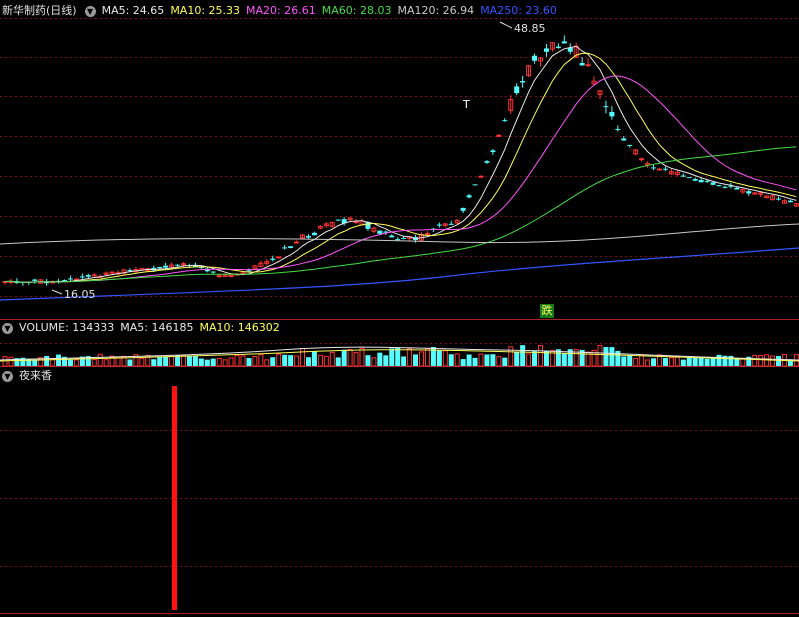 The height and width of the screenshot is (617, 799). I want to click on high-price-label: 48.85, so click(530, 28).